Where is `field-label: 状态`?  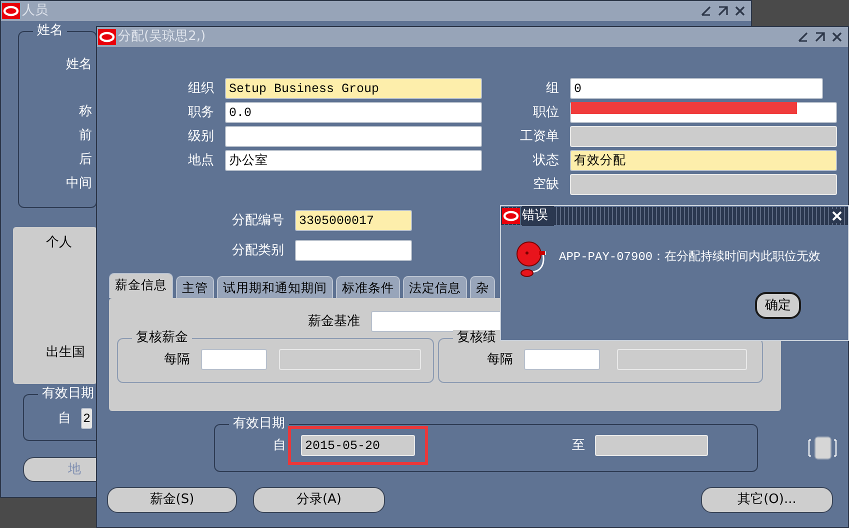
field-label: 状态 is located at coordinates (545, 161).